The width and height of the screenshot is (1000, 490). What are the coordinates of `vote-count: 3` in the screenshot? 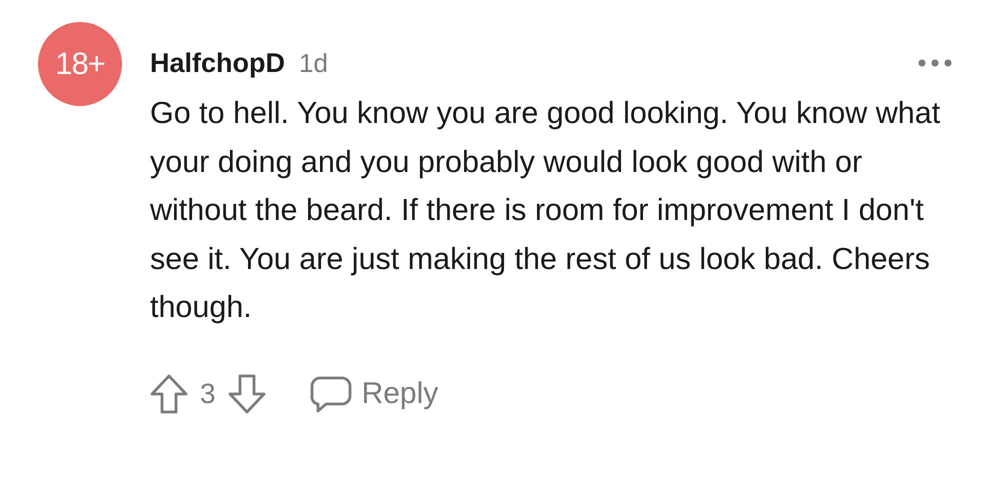 It's located at (208, 394).